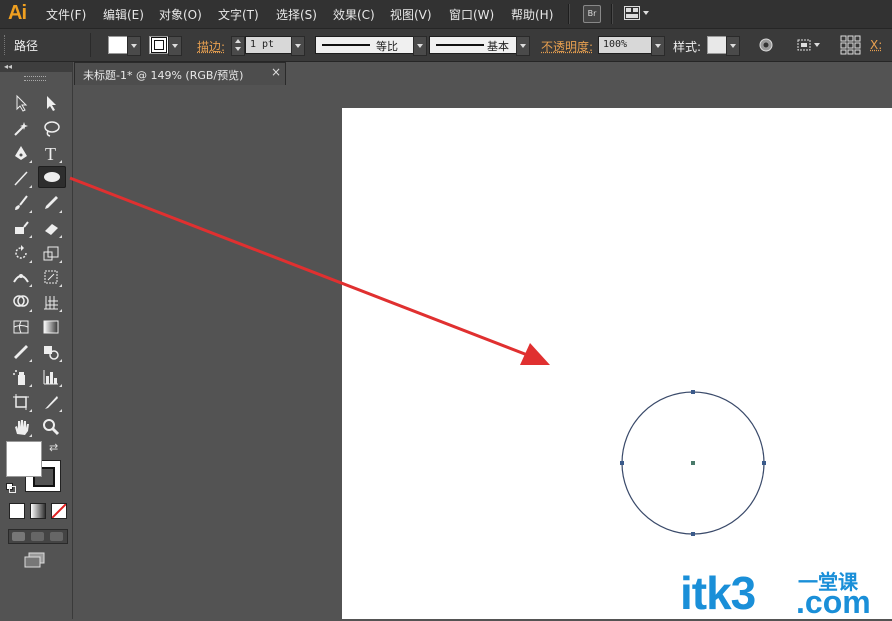 This screenshot has width=892, height=621. I want to click on magic-wand-icon, so click(21, 129).